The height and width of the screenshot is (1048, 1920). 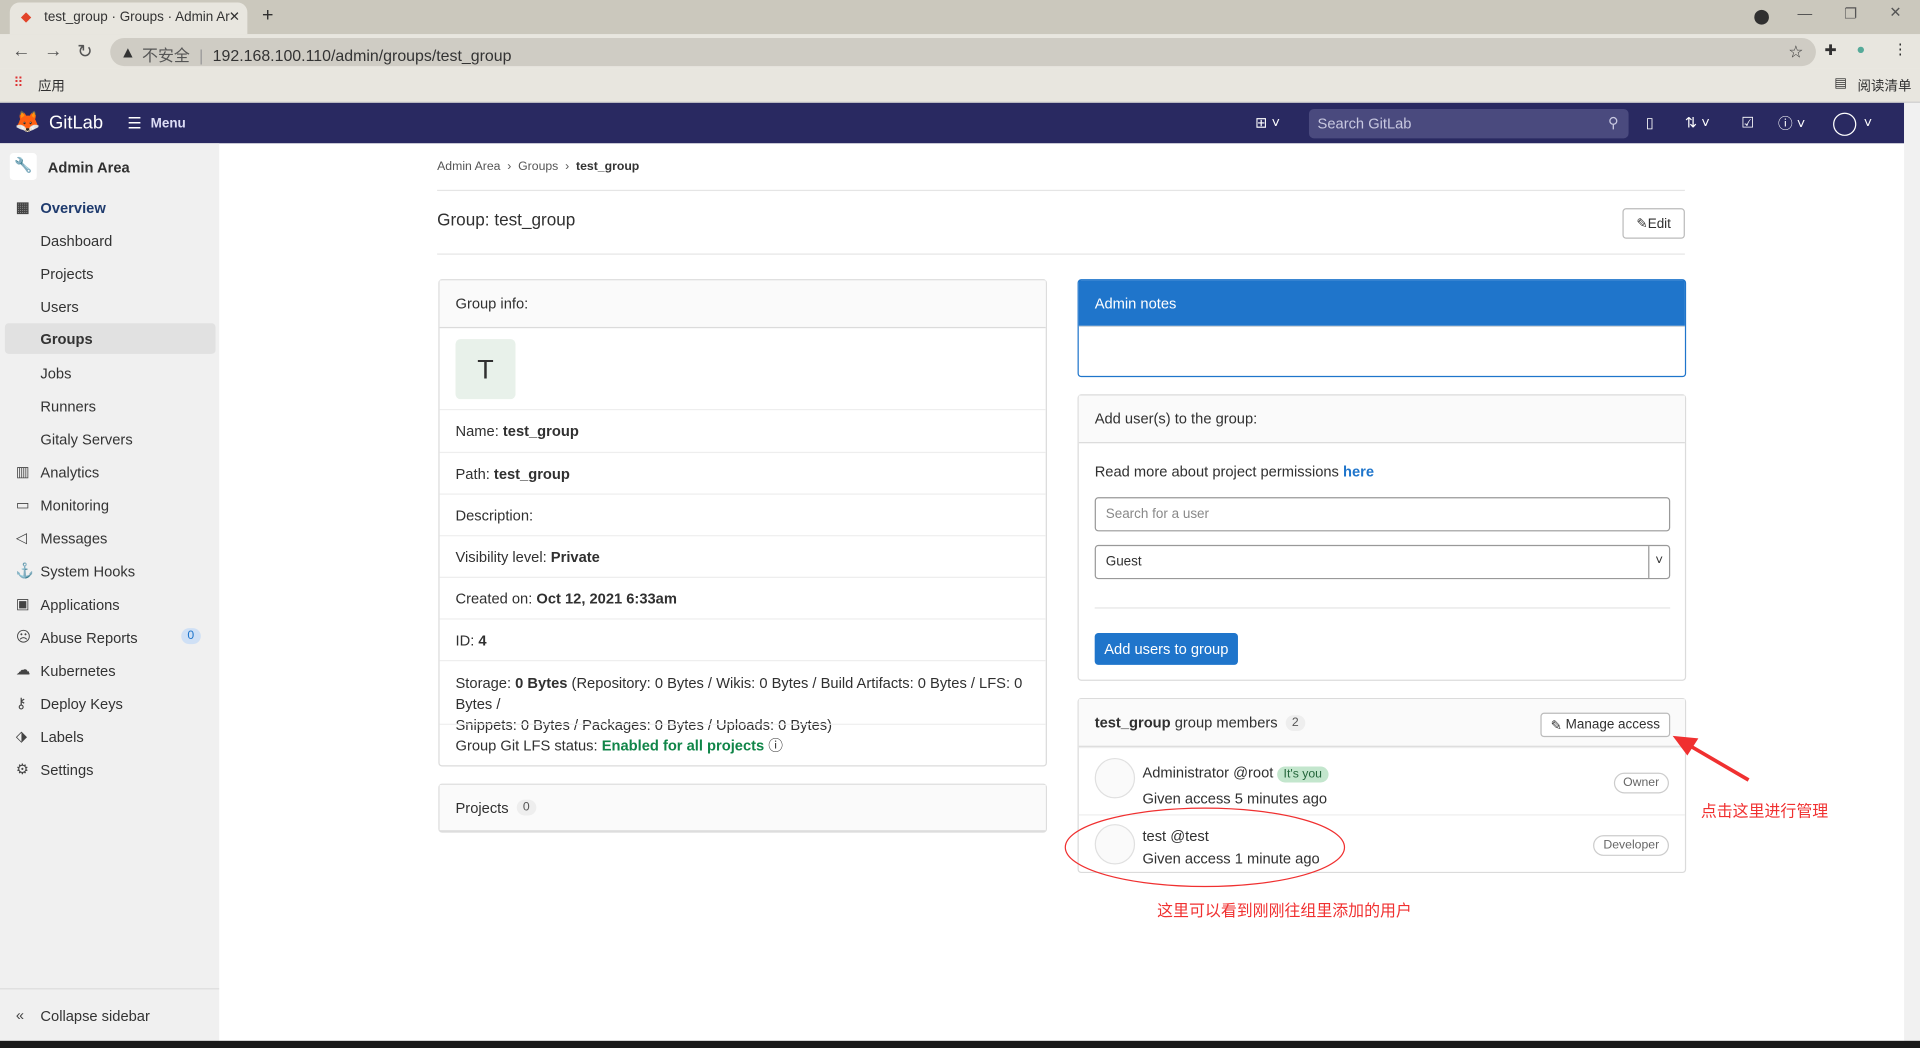 What do you see at coordinates (960, 1044) in the screenshot?
I see `taskbar` at bounding box center [960, 1044].